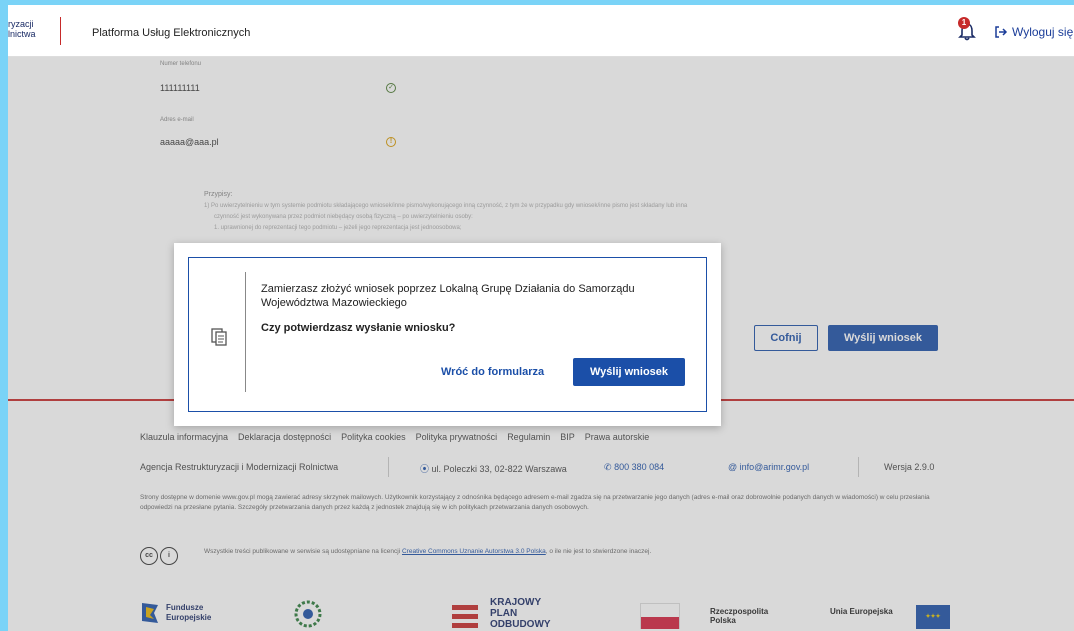  Describe the element at coordinates (492, 372) in the screenshot. I see `return-to-form-link: Wróć do formularza` at that location.